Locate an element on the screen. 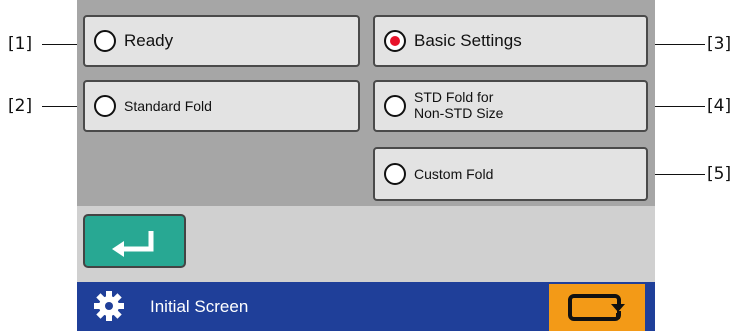 The image size is (738, 331). switch-screen-button is located at coordinates (597, 307).